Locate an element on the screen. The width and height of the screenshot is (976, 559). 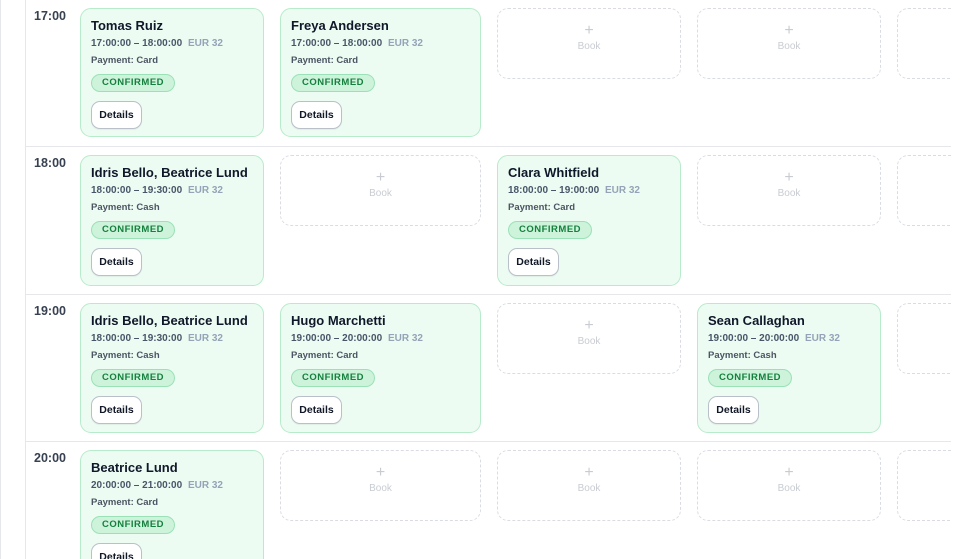
time-label-1800: 18:00 is located at coordinates (50, 163).